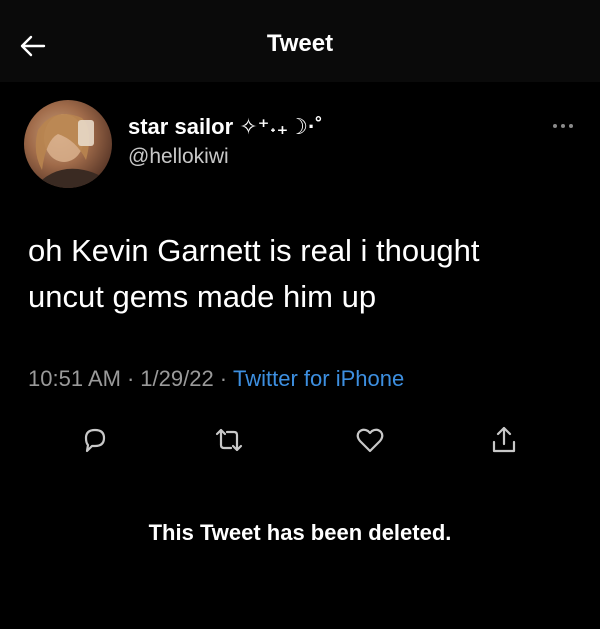 This screenshot has height=629, width=600. I want to click on author-display-name: star sailor ✧⁺˖₊☽·˚, so click(225, 127).